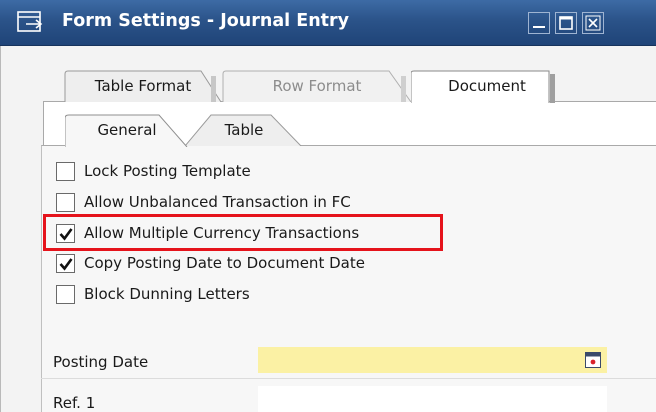 The height and width of the screenshot is (412, 656). What do you see at coordinates (432, 399) in the screenshot?
I see `ref1-input` at bounding box center [432, 399].